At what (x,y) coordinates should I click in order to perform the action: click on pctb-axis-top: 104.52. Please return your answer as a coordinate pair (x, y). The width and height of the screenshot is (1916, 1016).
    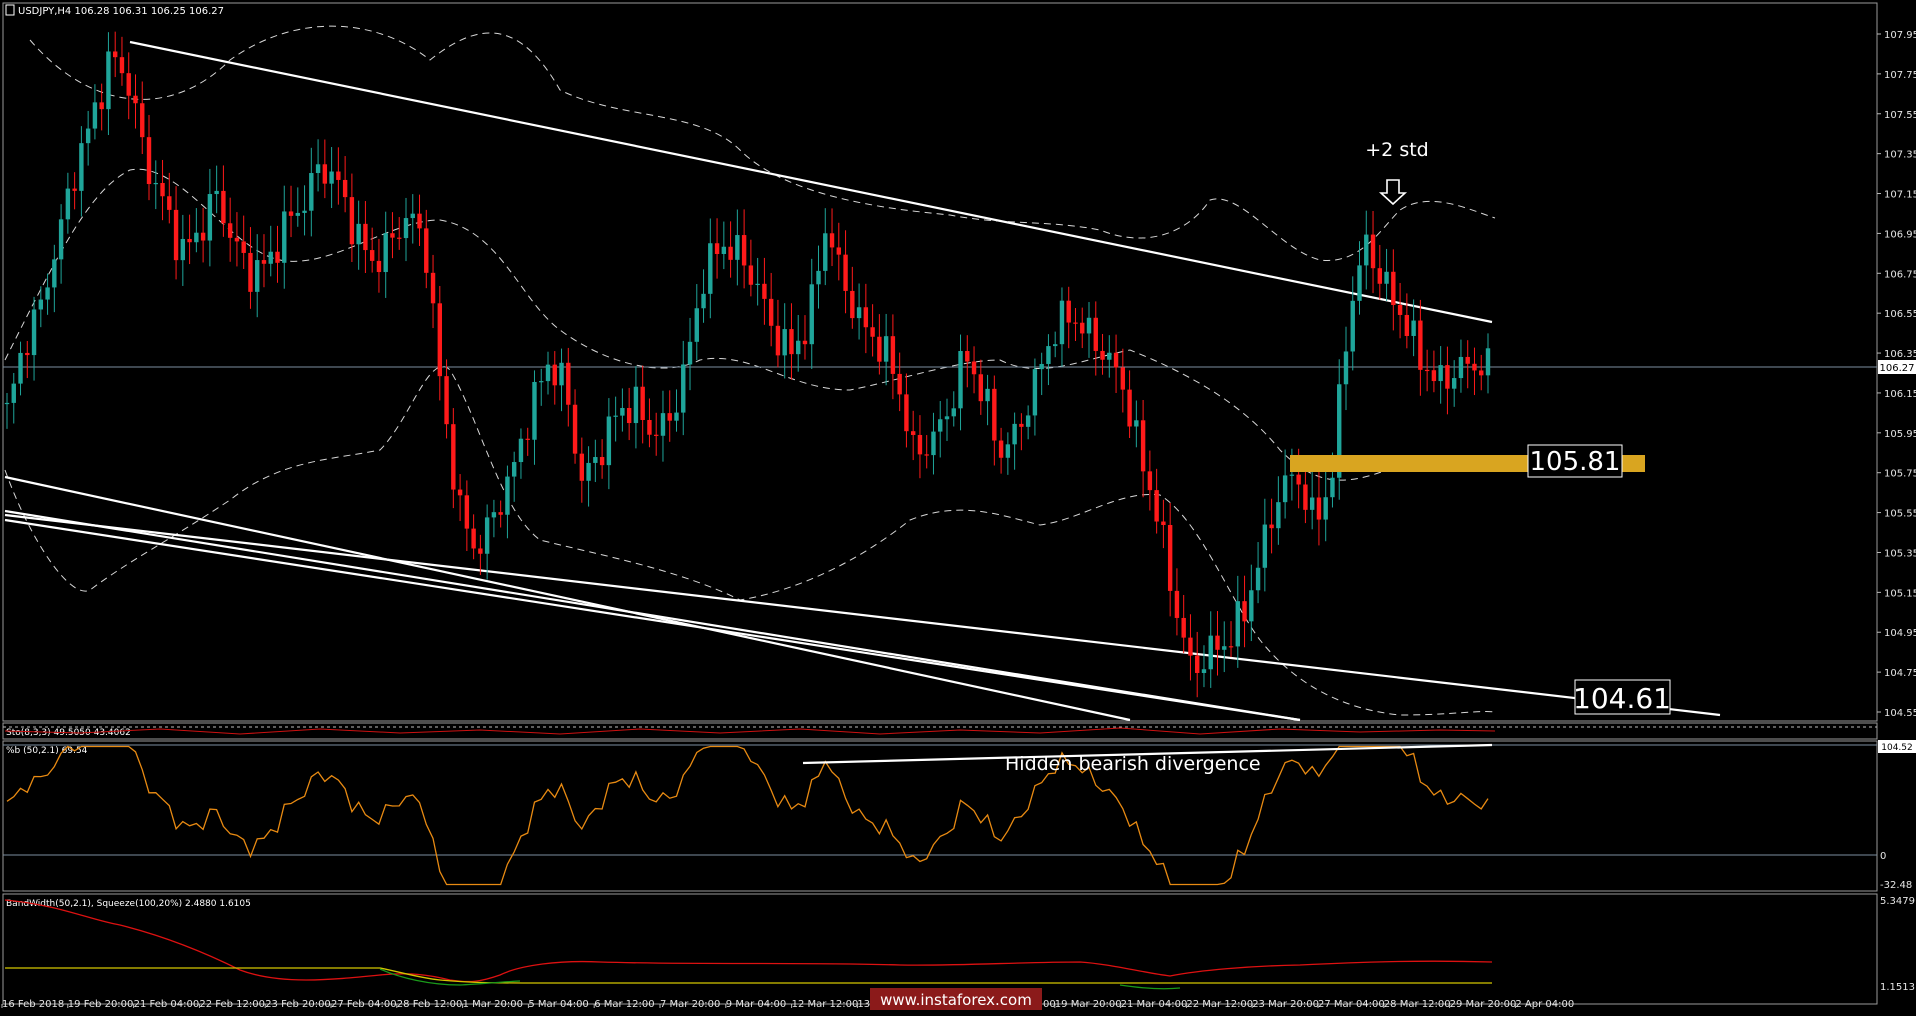
    Looking at the image, I should click on (1897, 748).